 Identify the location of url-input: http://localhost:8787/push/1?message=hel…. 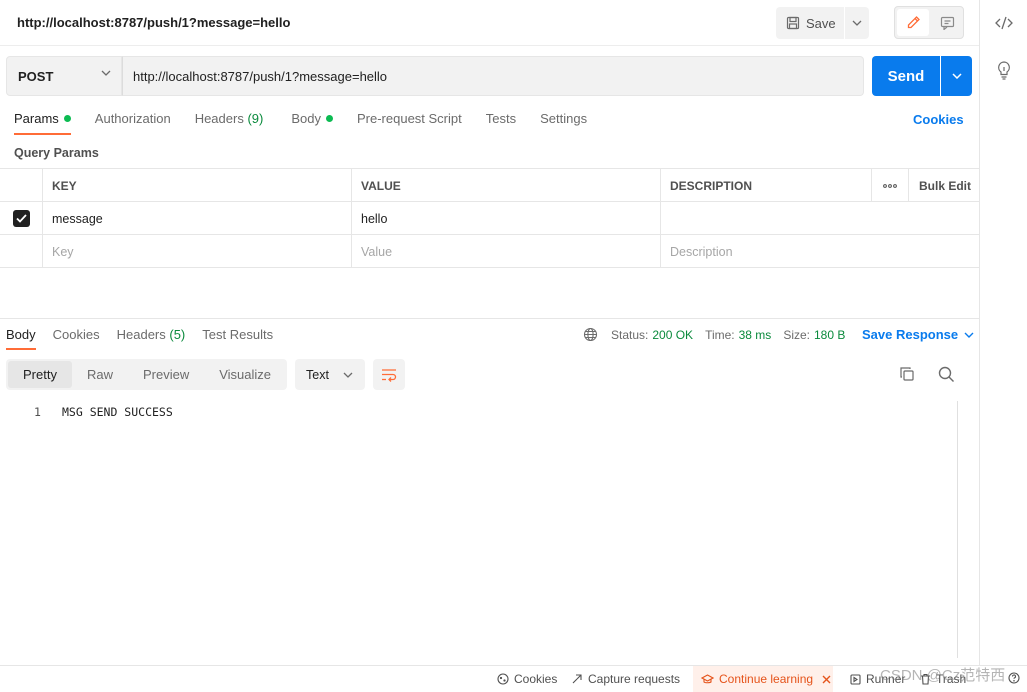
(493, 76).